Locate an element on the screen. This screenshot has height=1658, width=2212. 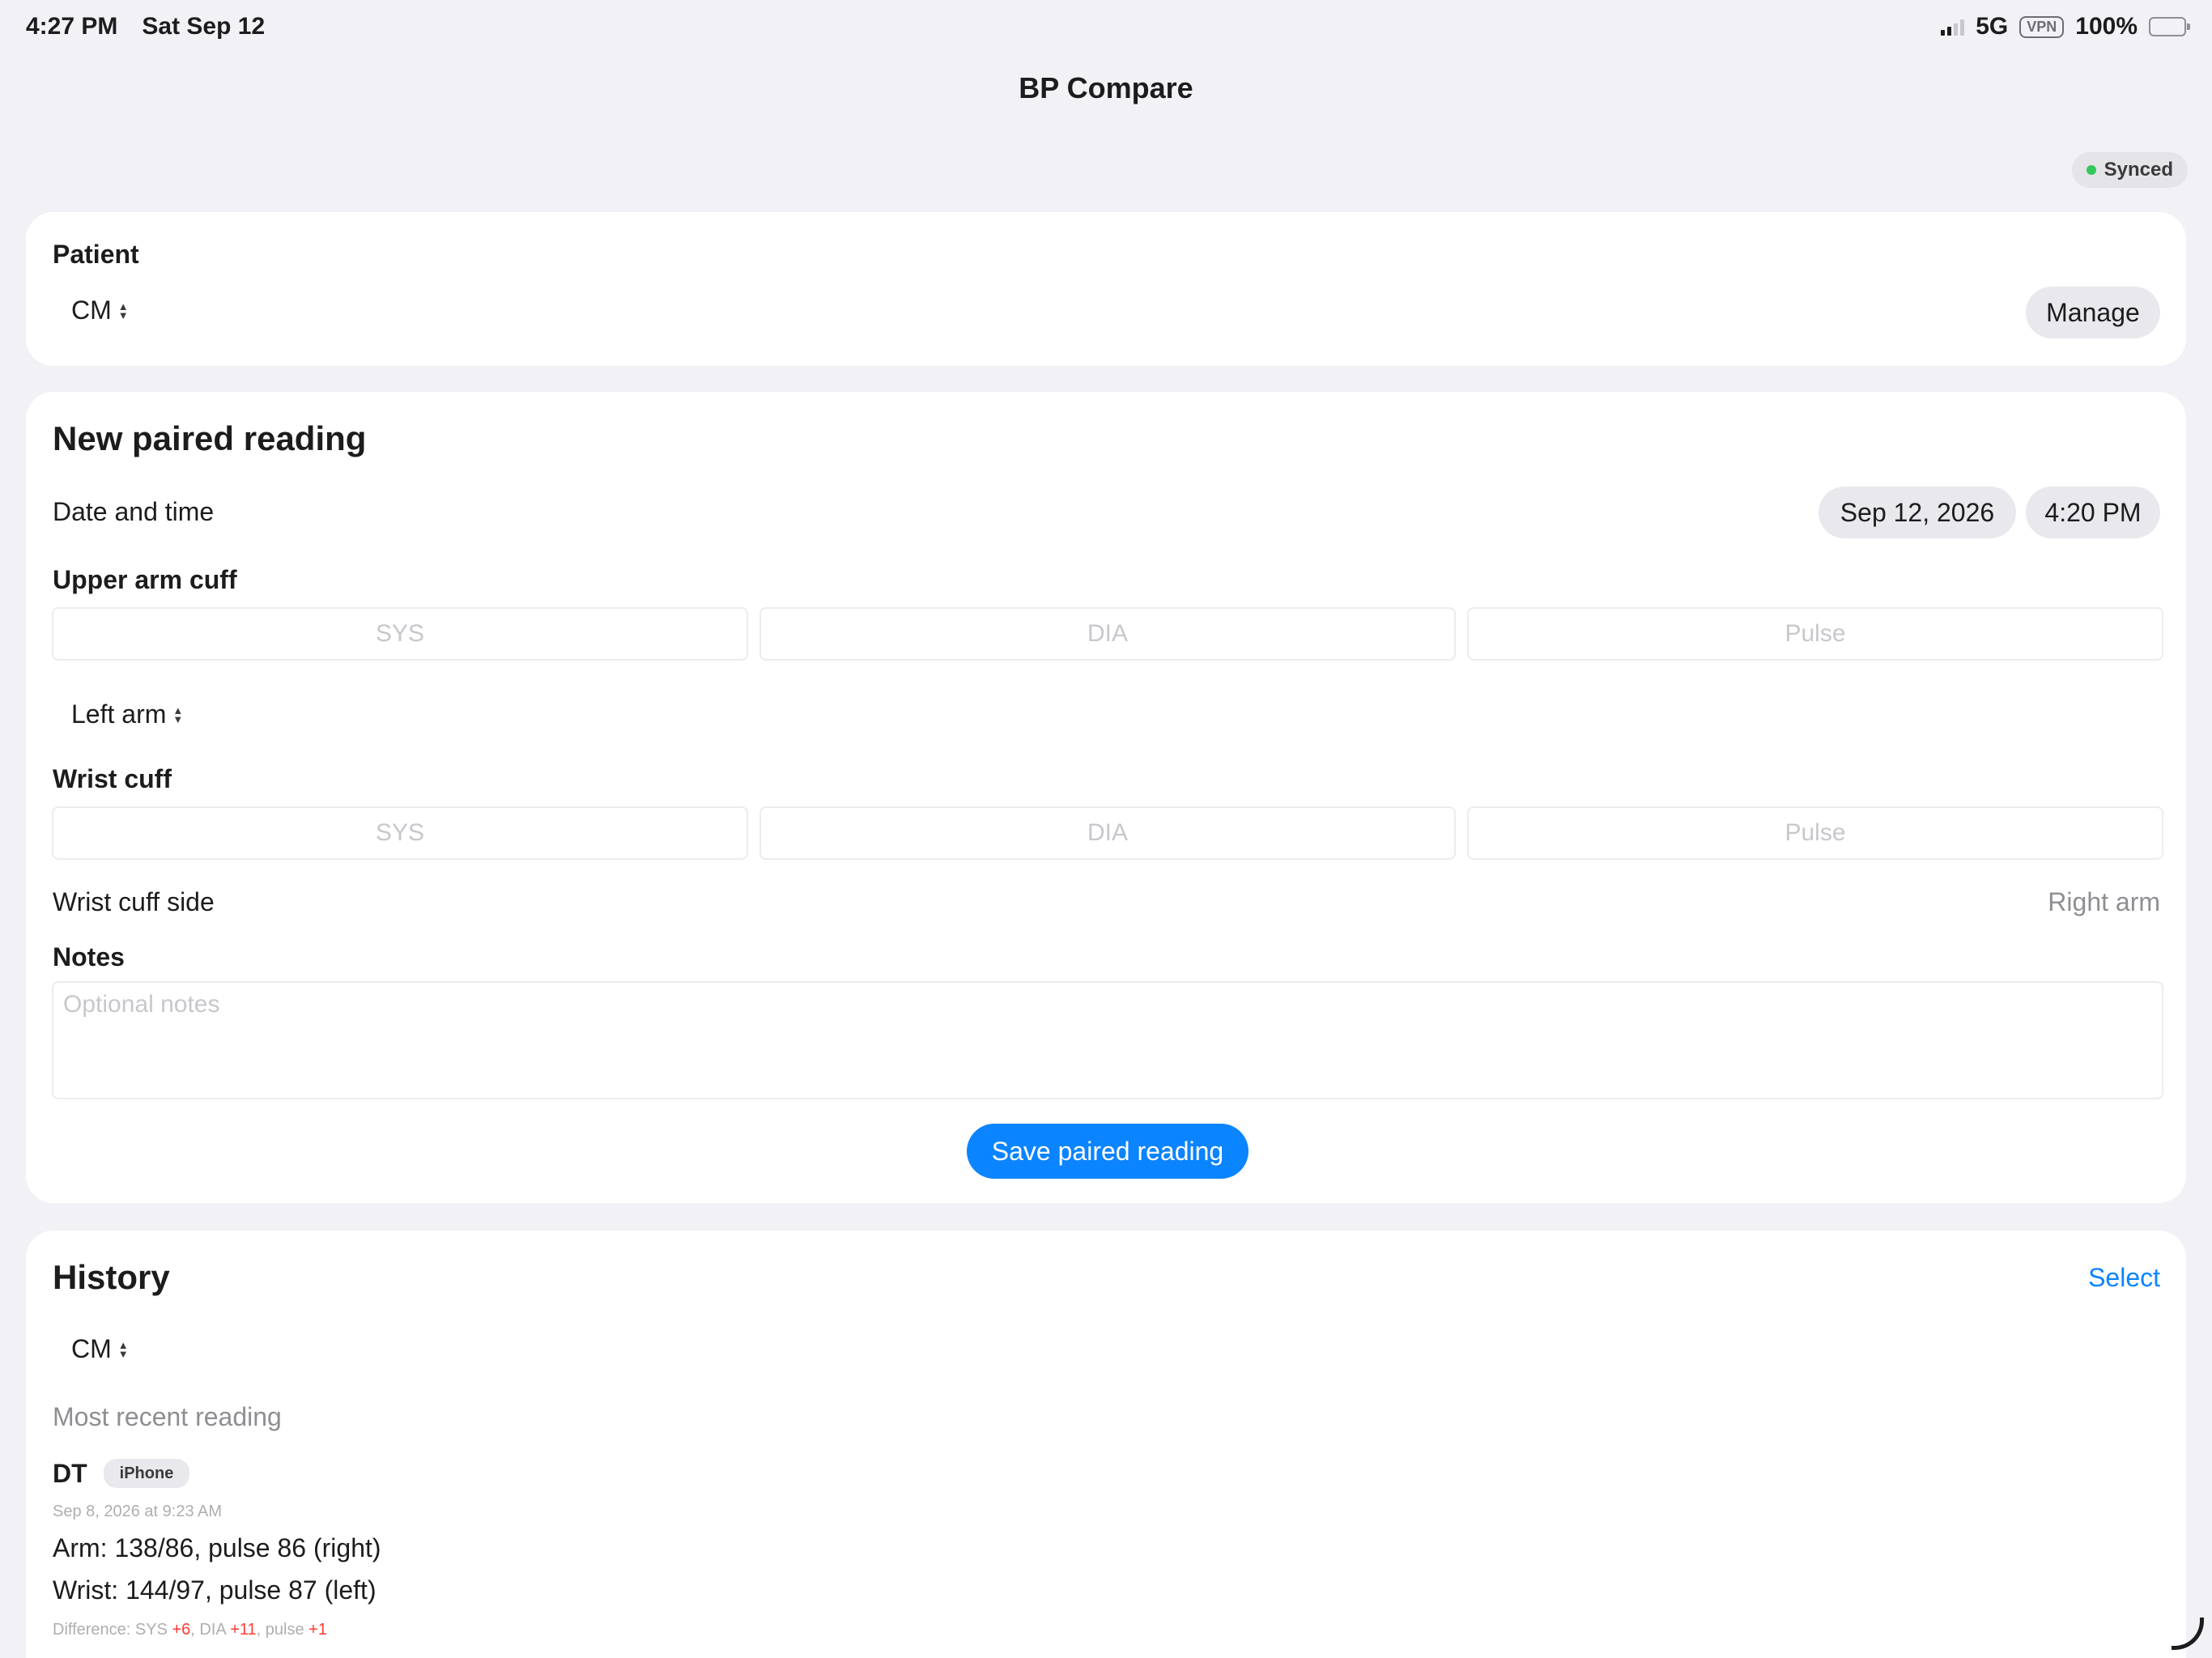
device-badge: iPhone is located at coordinates (146, 1473).